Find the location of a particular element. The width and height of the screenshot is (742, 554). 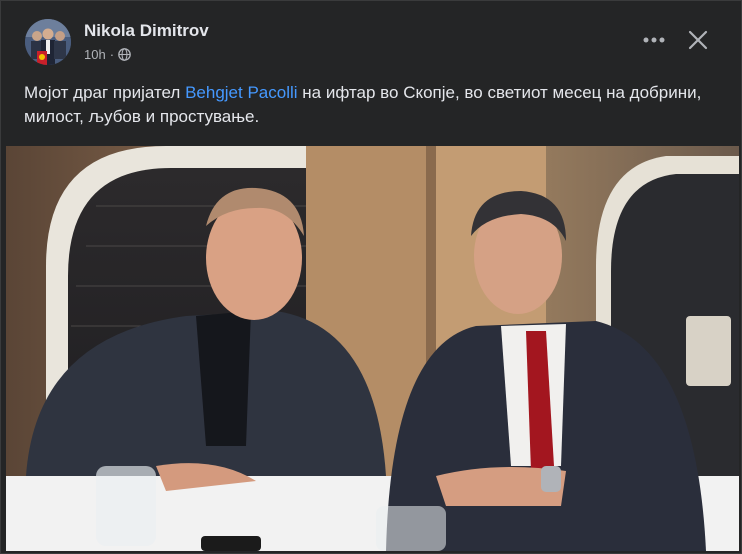

mention-link: Behgjet Pacolli is located at coordinates (241, 92).